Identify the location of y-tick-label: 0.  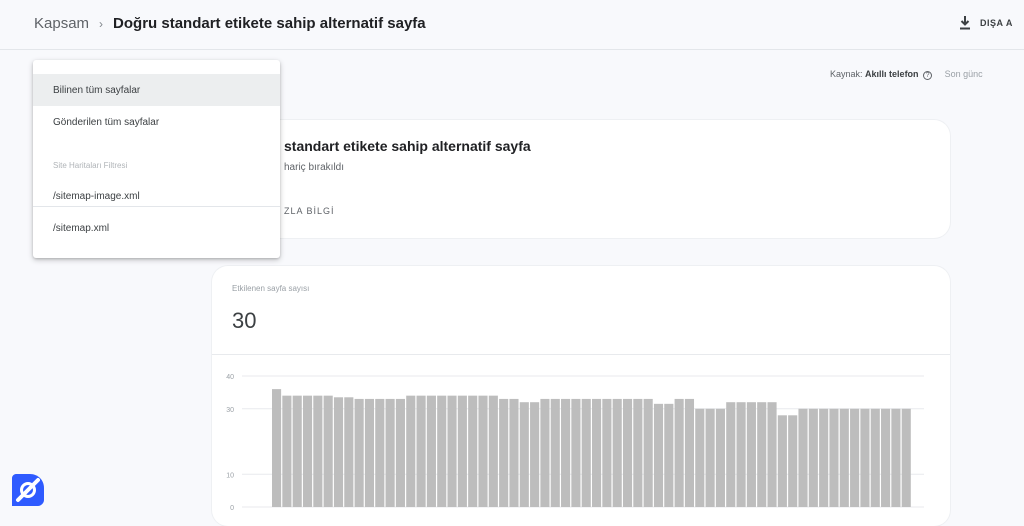
(232, 508).